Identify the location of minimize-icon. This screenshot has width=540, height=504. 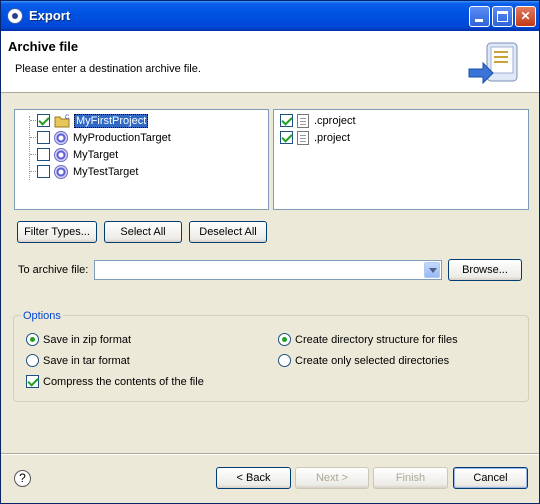
(479, 20).